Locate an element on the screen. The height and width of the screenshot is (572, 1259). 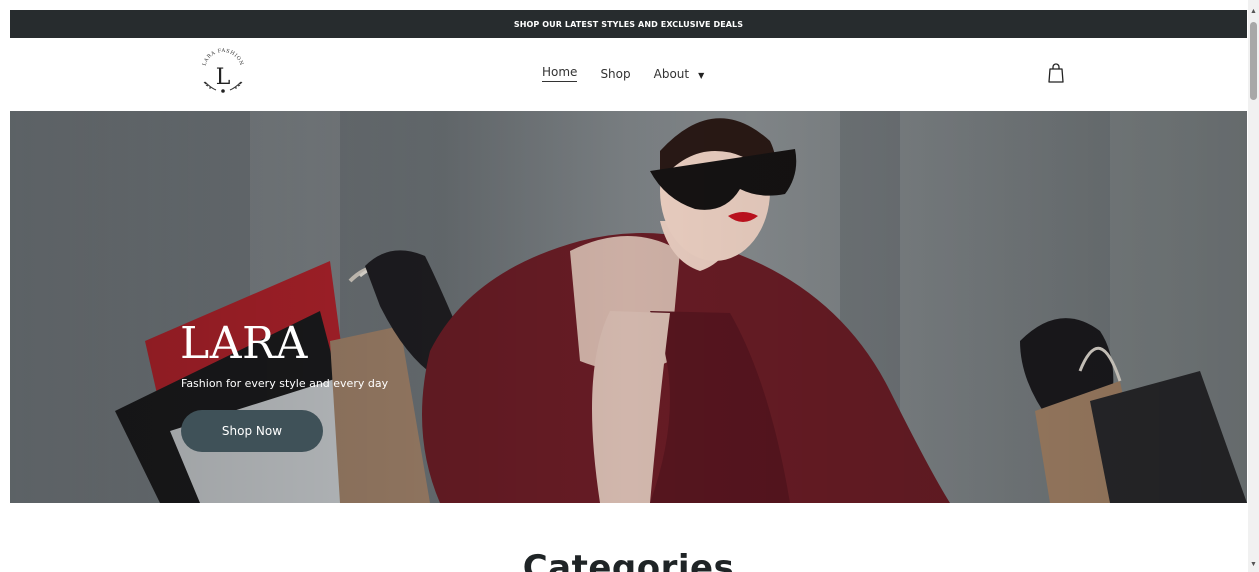
main-nav: Home Shop About ▼ is located at coordinates (623, 73).